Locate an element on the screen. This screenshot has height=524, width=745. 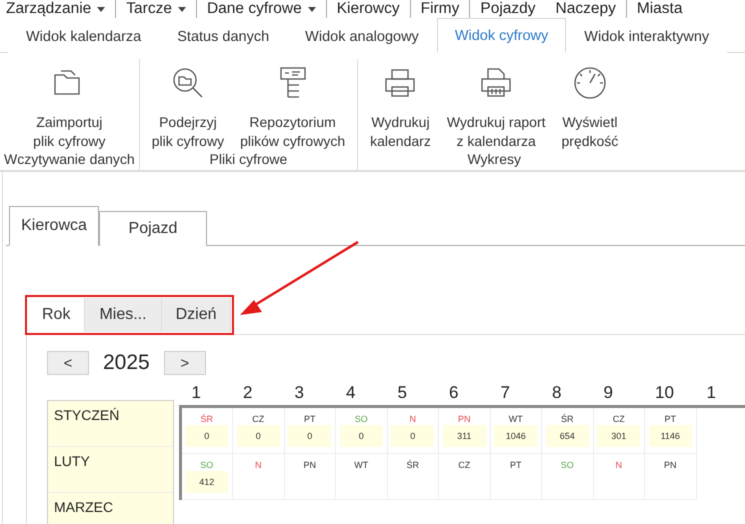
day-cell: CZ 301 is located at coordinates (619, 431).